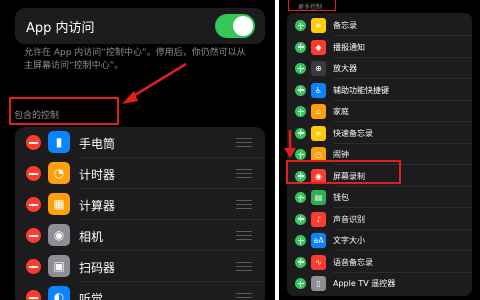 The height and width of the screenshot is (300, 480). What do you see at coordinates (310, 7) in the screenshot?
I see `more-controls-header: 更多控制` at bounding box center [310, 7].